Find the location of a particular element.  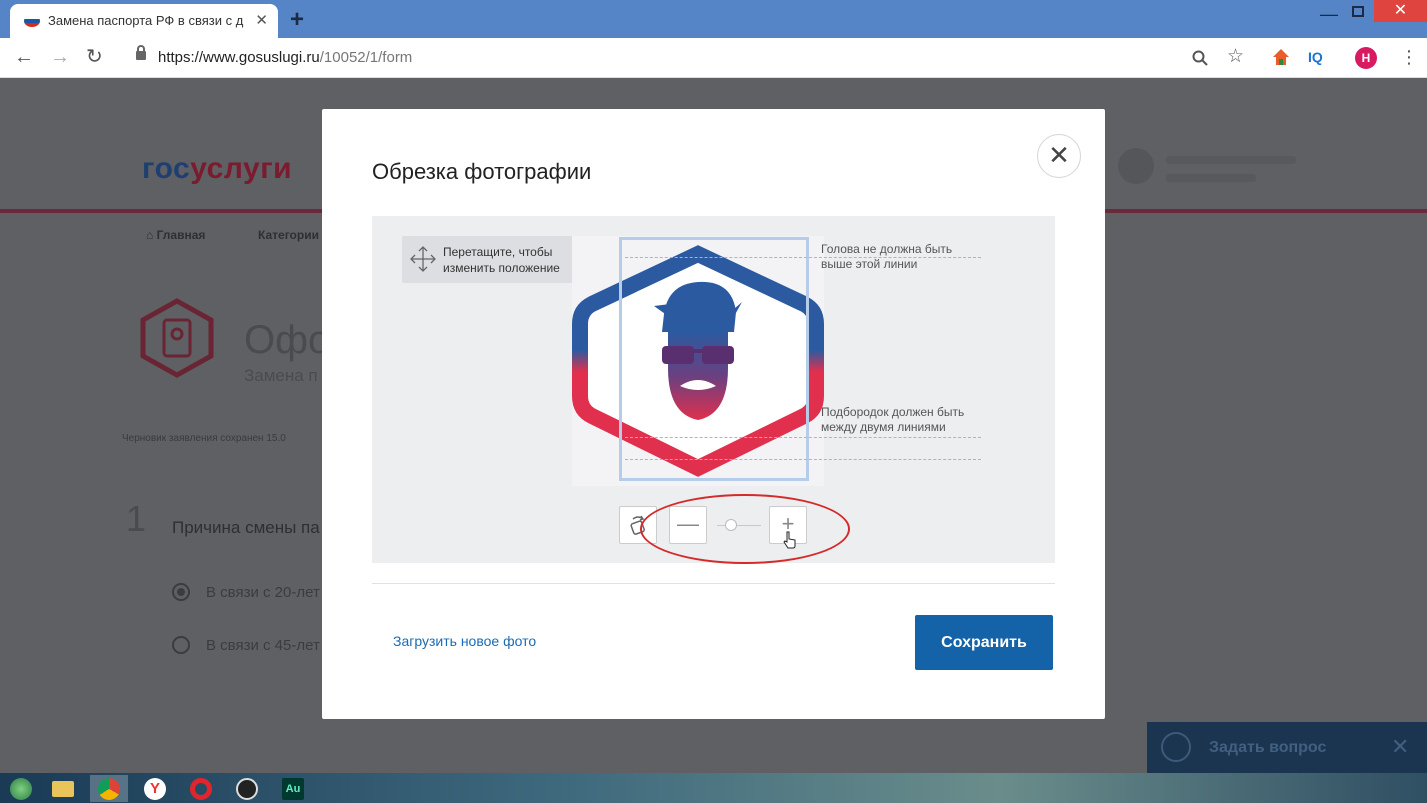

gosuslugi-logo: госуслуги is located at coordinates (217, 168).